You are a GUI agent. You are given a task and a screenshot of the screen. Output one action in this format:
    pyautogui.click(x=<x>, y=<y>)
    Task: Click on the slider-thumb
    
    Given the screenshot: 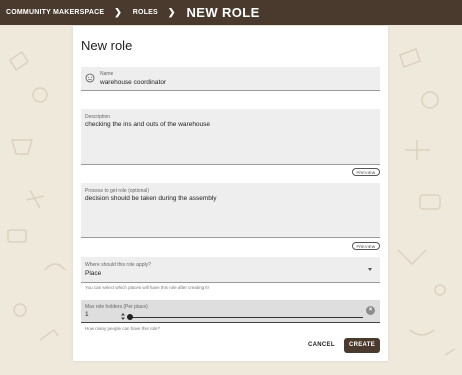 What is the action you would take?
    pyautogui.click(x=130, y=317)
    